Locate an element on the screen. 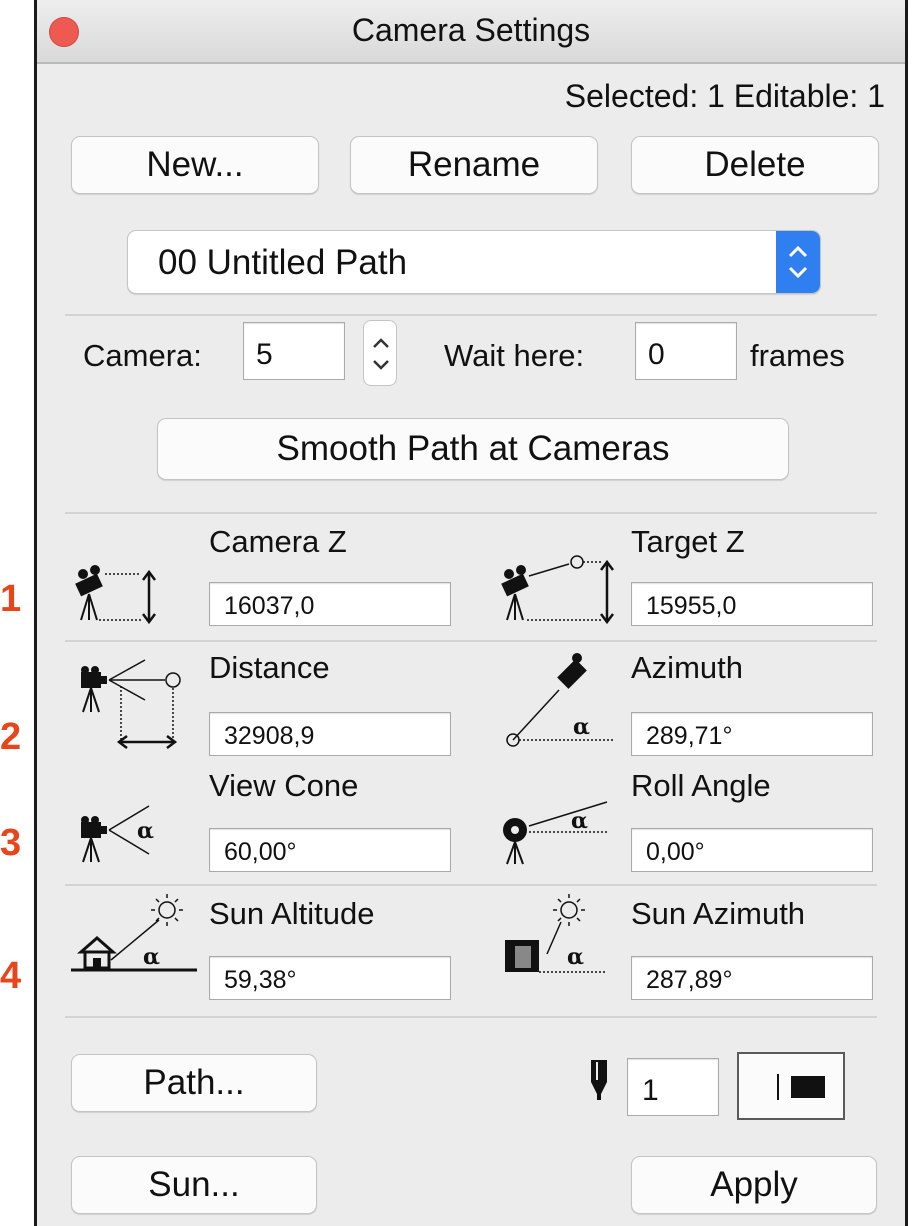 Image resolution: width=913 pixels, height=1226 pixels. sun-altitude-icon: α is located at coordinates (134, 933).